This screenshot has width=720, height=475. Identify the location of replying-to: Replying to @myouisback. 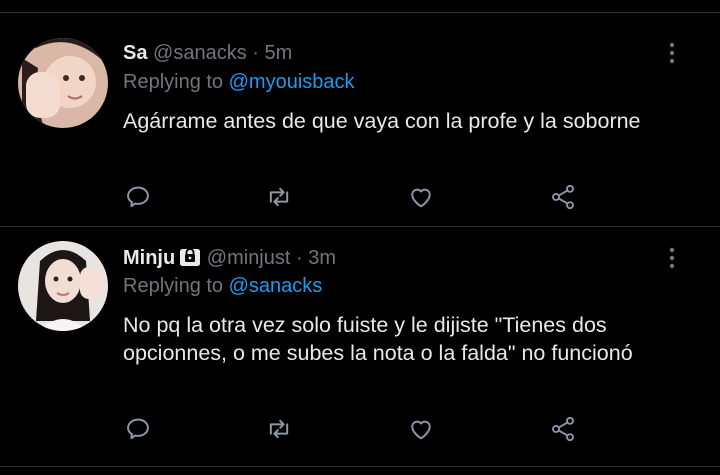
(239, 82).